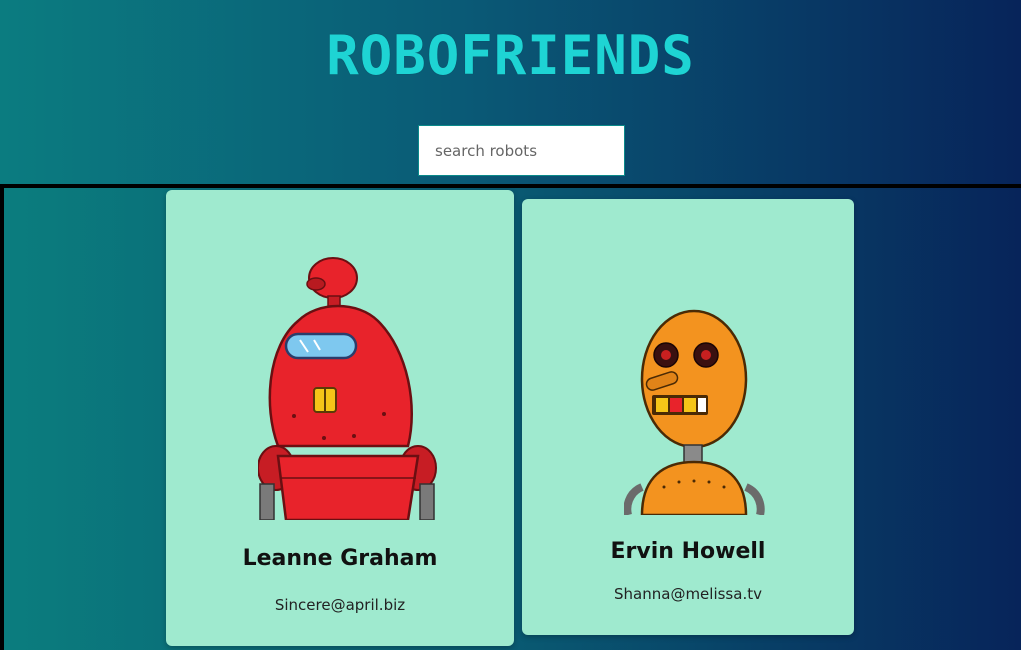 The width and height of the screenshot is (1021, 650). I want to click on robot-name: Ervin Howell, so click(688, 551).